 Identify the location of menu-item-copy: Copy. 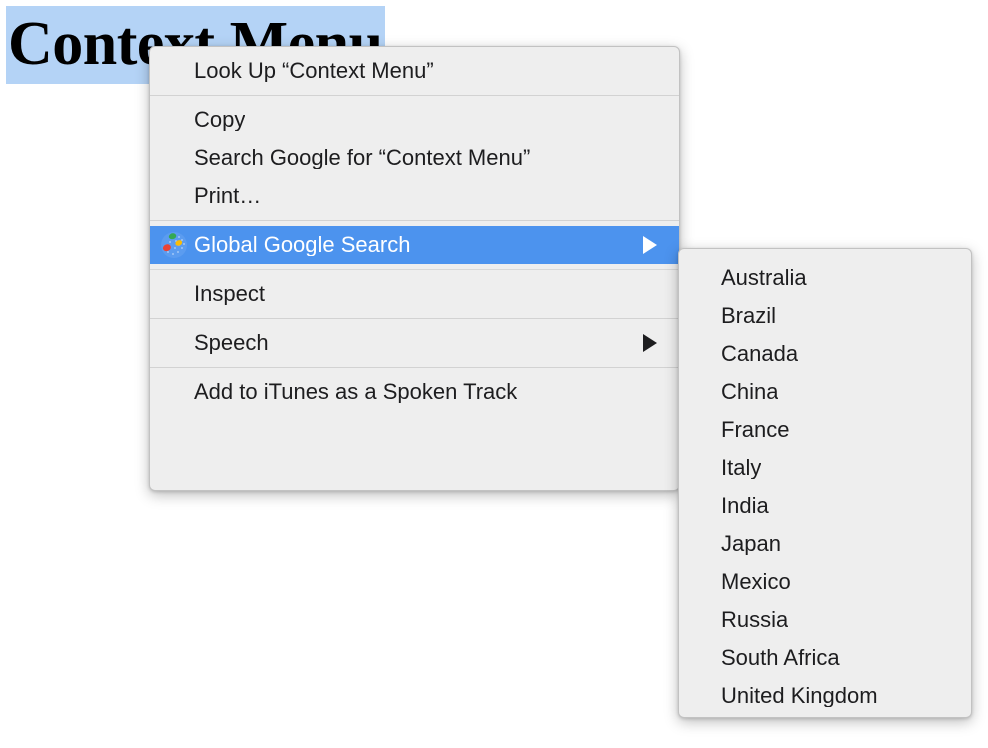
(414, 120).